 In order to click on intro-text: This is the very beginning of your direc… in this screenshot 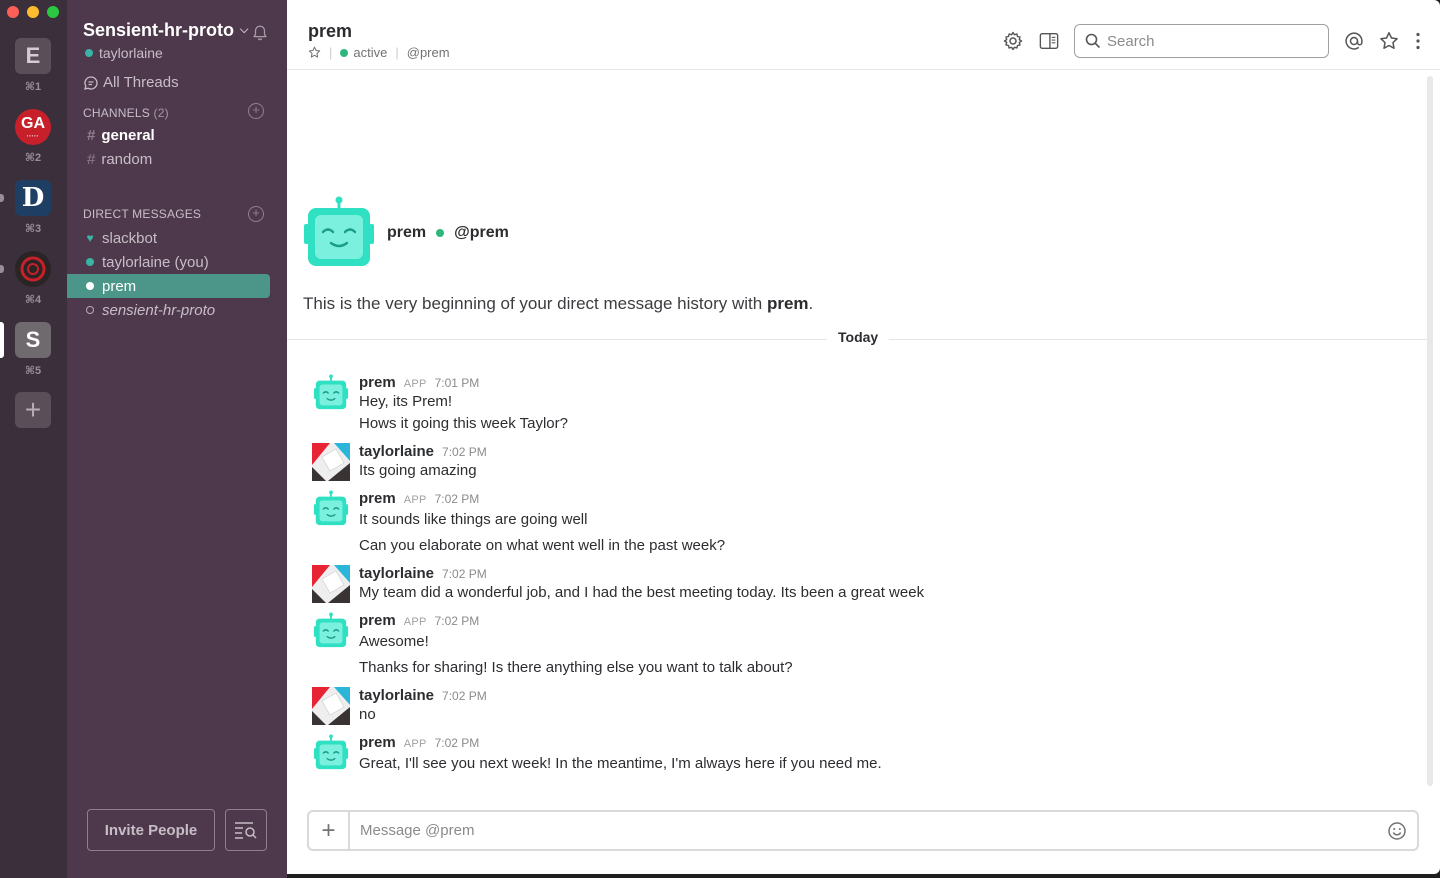, I will do `click(558, 304)`.